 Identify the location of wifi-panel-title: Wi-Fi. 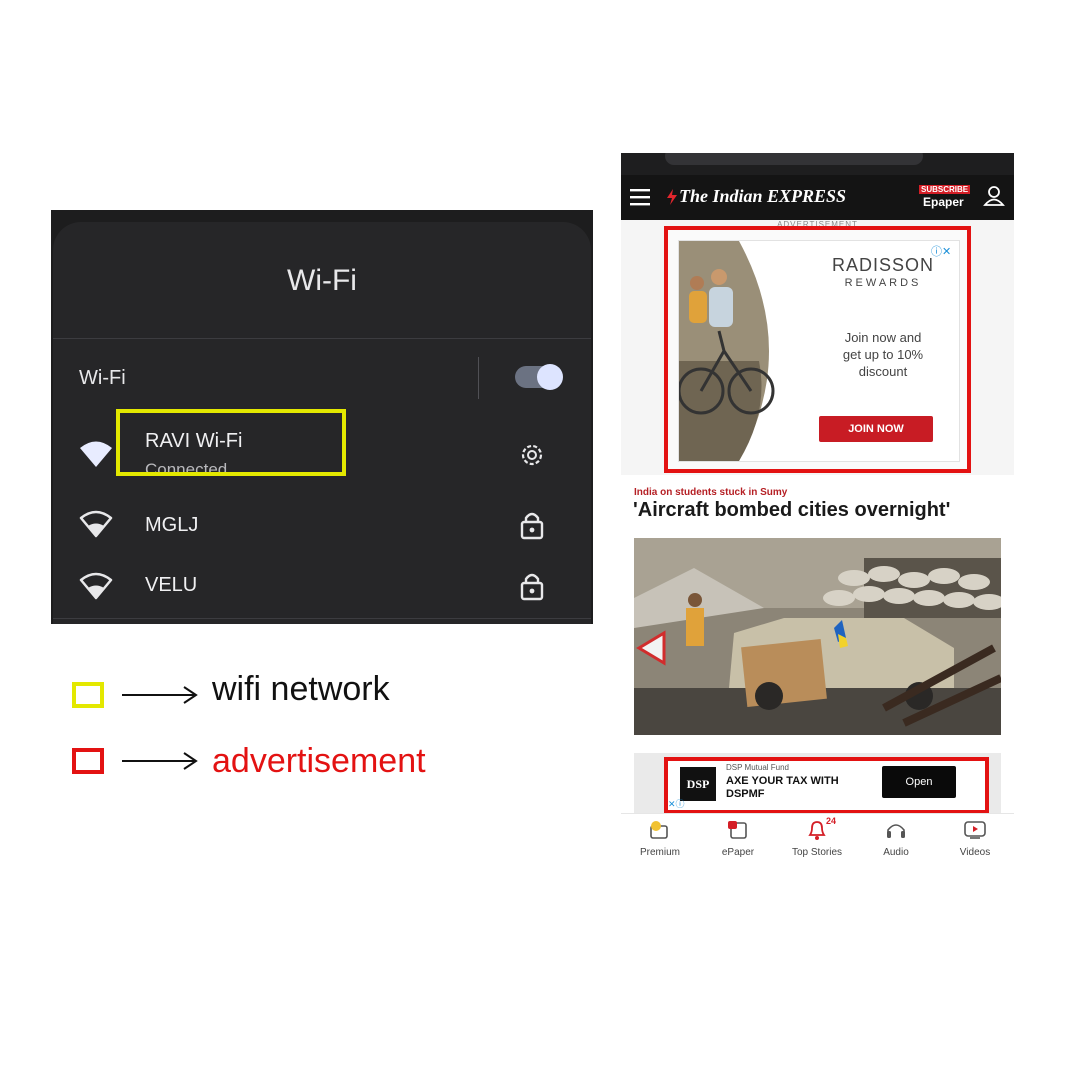
(322, 280).